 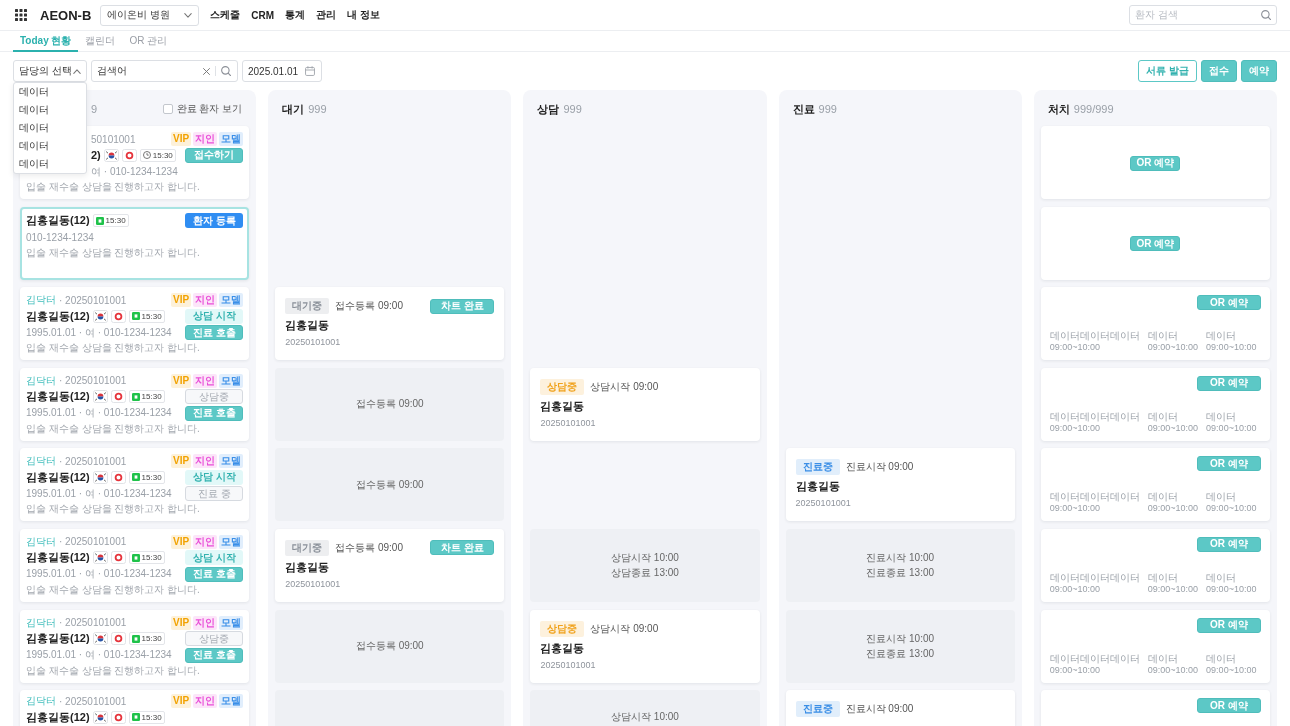 I want to click on time-text: 접수등록 09:00, so click(x=369, y=547).